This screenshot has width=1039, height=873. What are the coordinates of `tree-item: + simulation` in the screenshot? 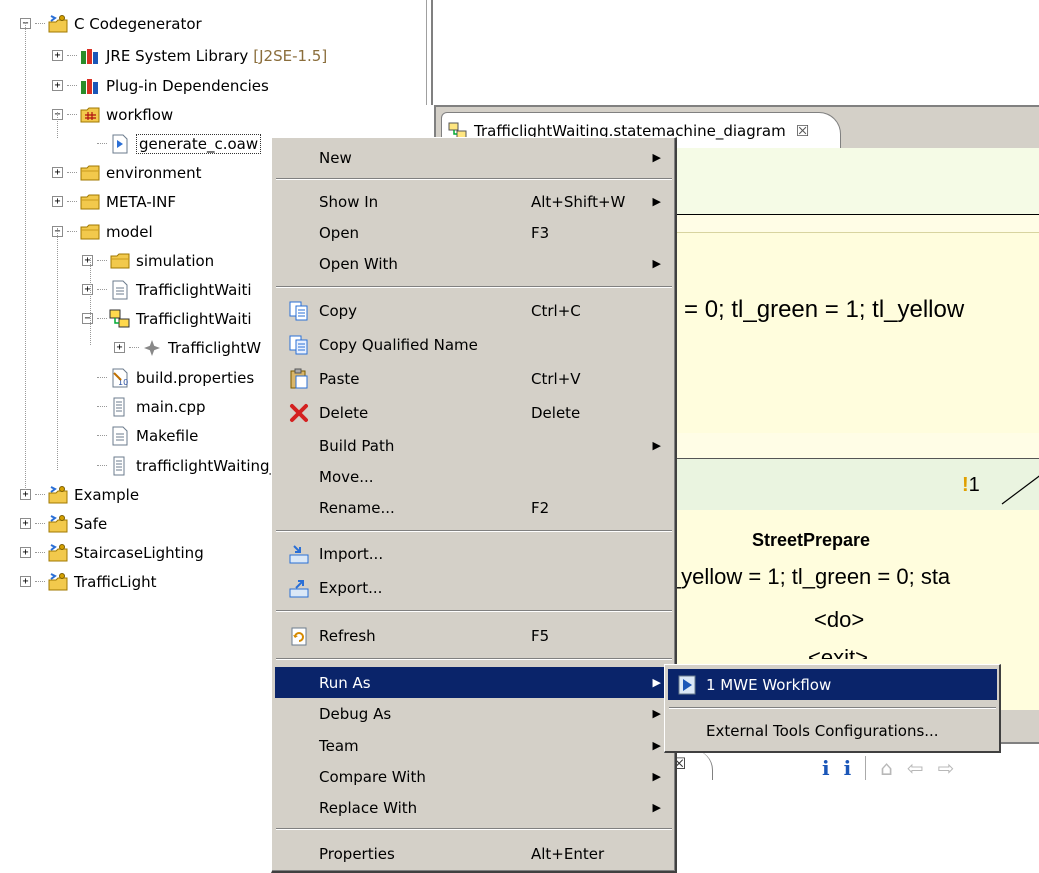 It's located at (148, 260).